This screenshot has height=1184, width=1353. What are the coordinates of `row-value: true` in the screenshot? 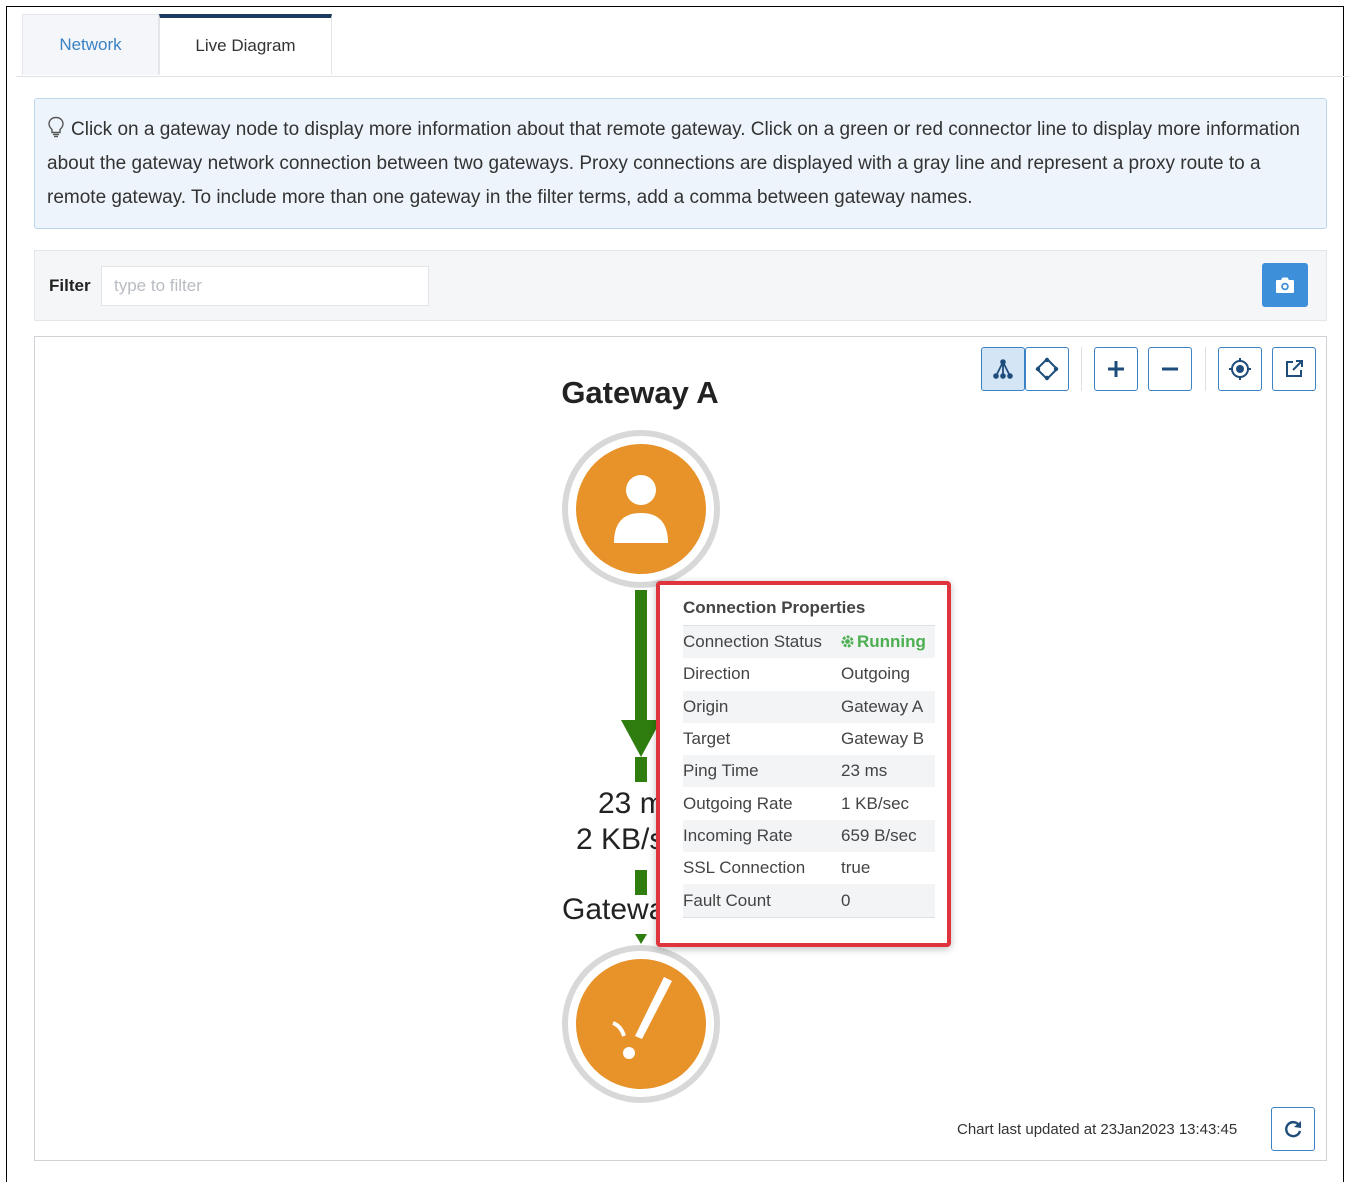 It's located at (856, 868).